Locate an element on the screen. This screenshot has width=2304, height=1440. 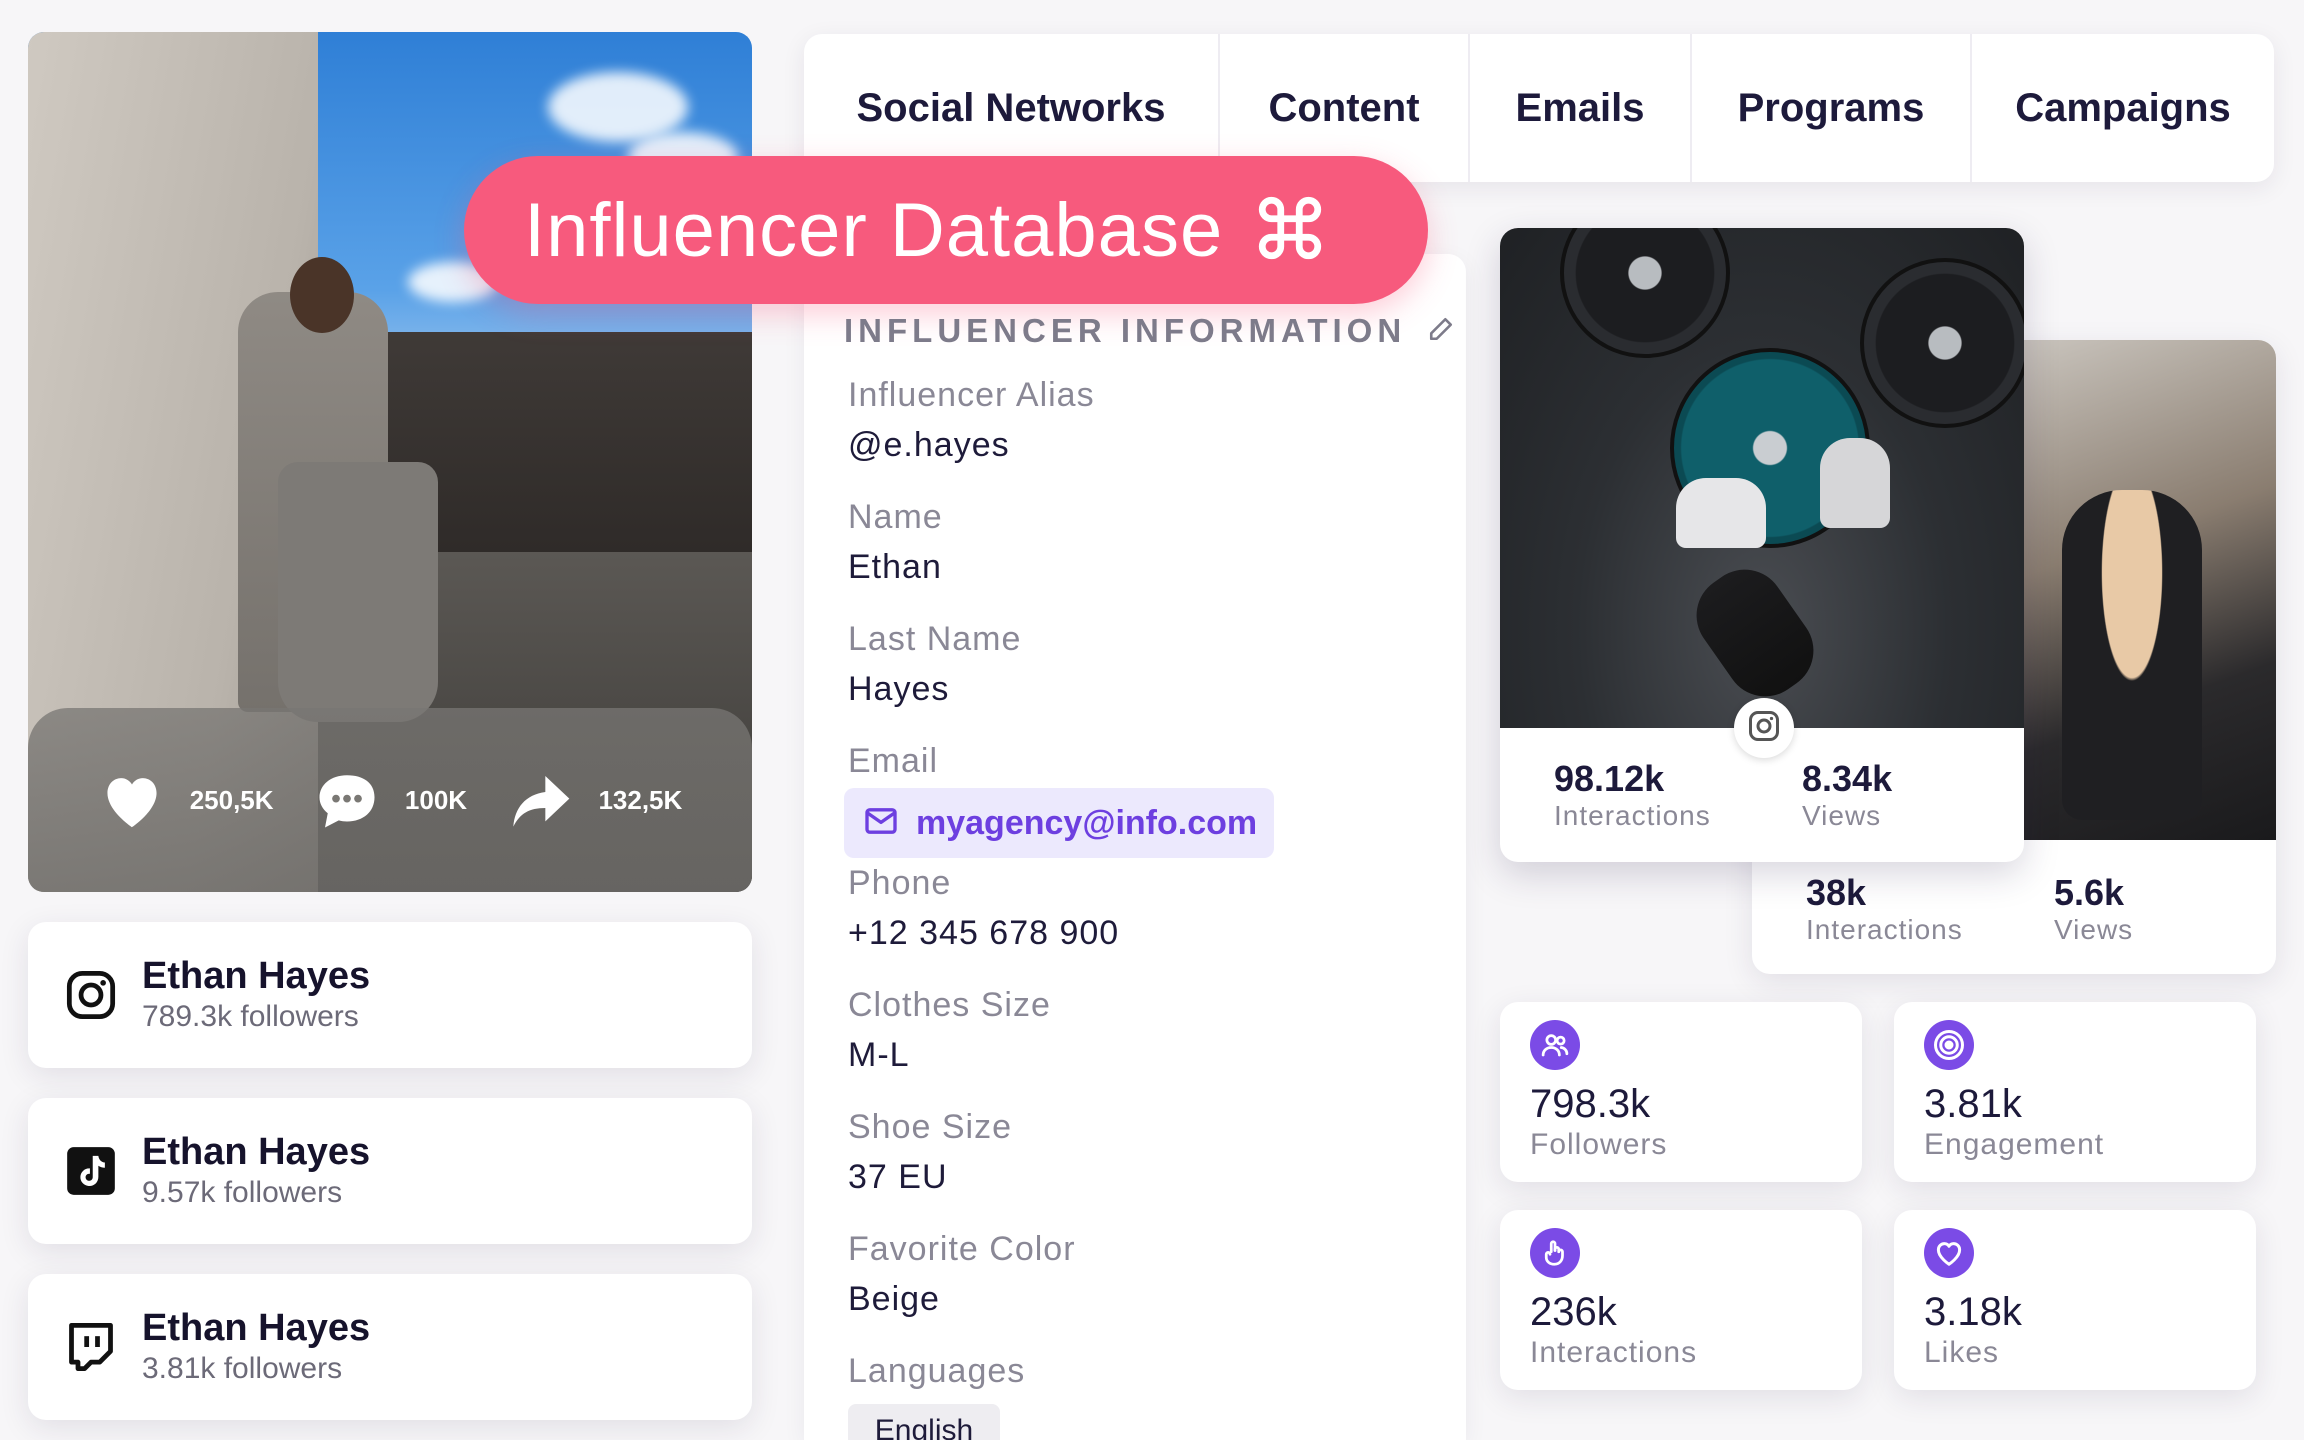
field-value-phone: +12 345 678 900 is located at coordinates (983, 933).